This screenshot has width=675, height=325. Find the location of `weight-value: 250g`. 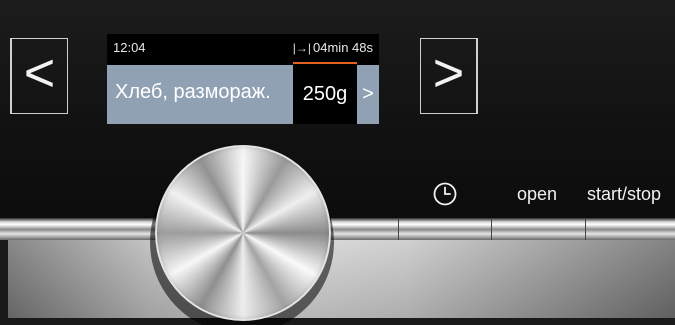

weight-value: 250g is located at coordinates (325, 94).